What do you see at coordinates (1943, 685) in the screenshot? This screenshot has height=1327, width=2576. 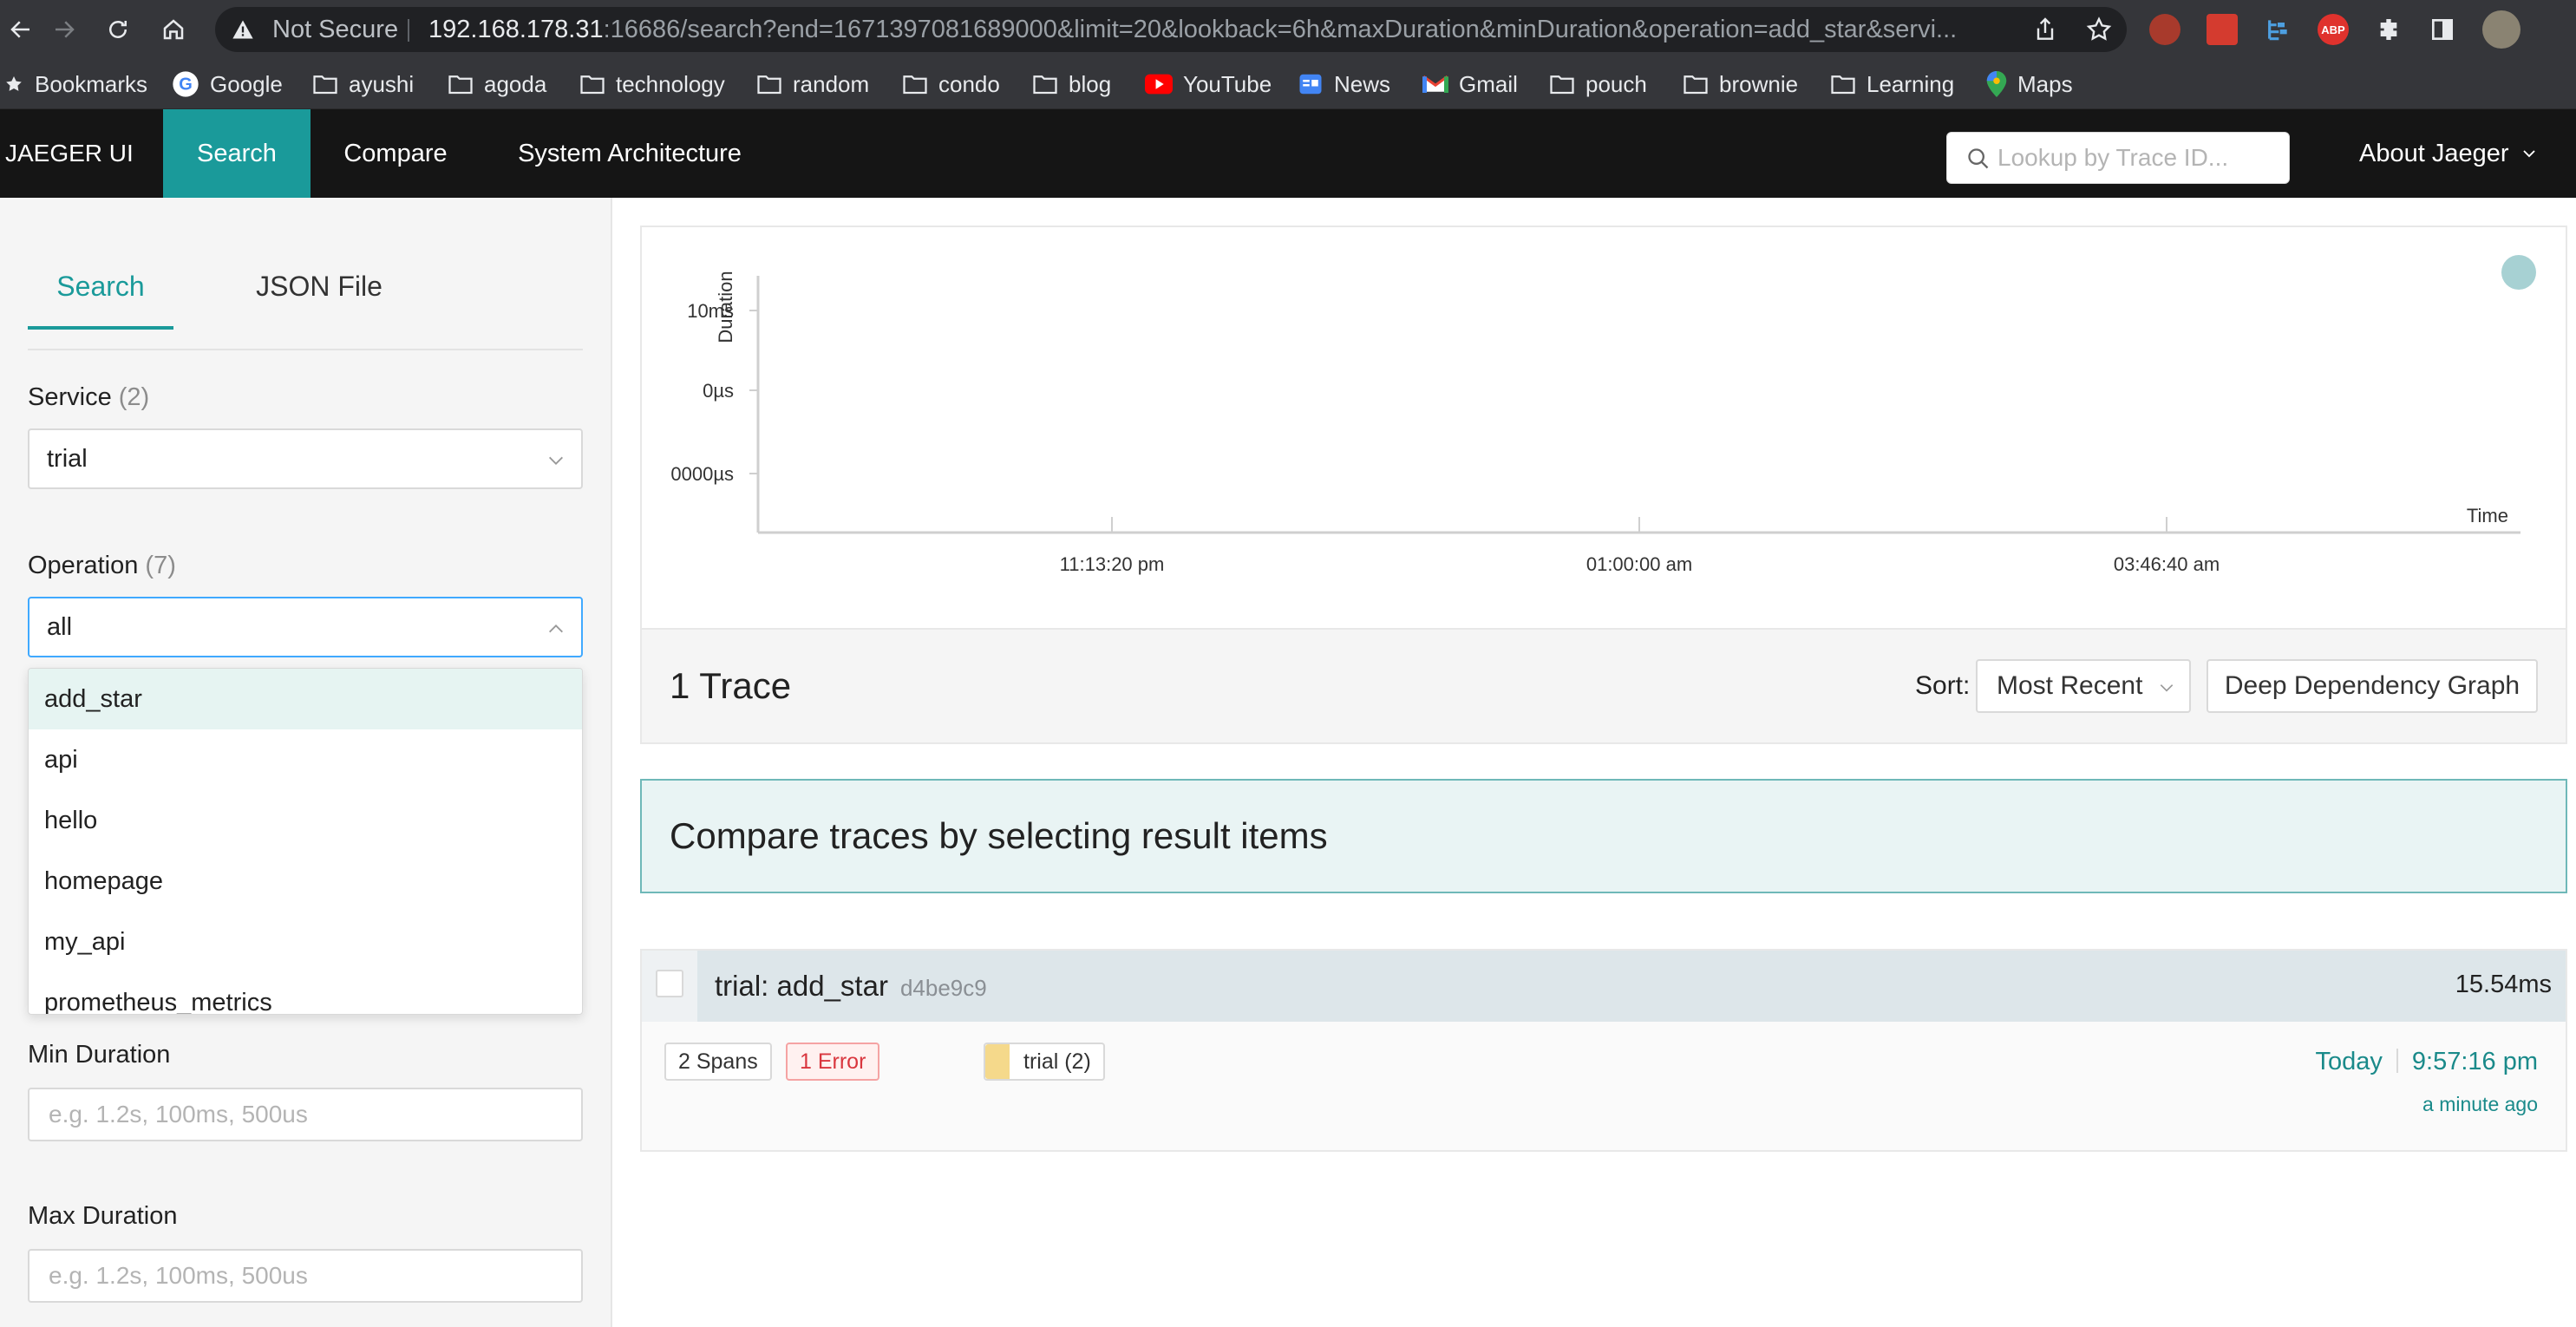 I see `sort-label: Sort:` at bounding box center [1943, 685].